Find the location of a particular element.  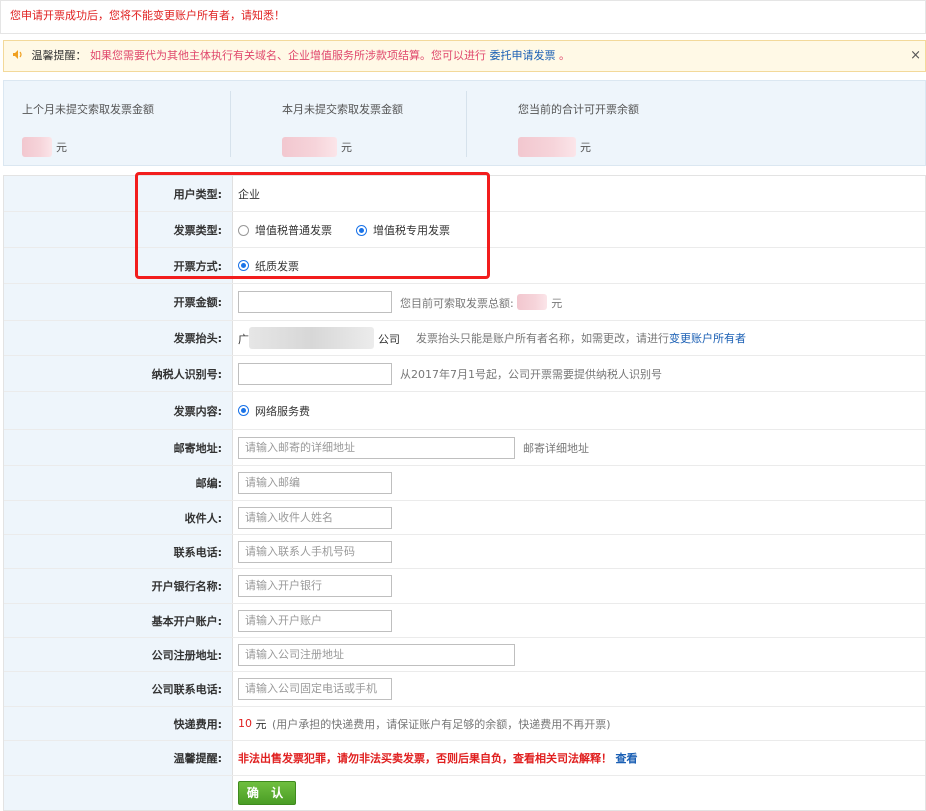

invoice-type-special: 增值税专用发票 is located at coordinates (403, 230).